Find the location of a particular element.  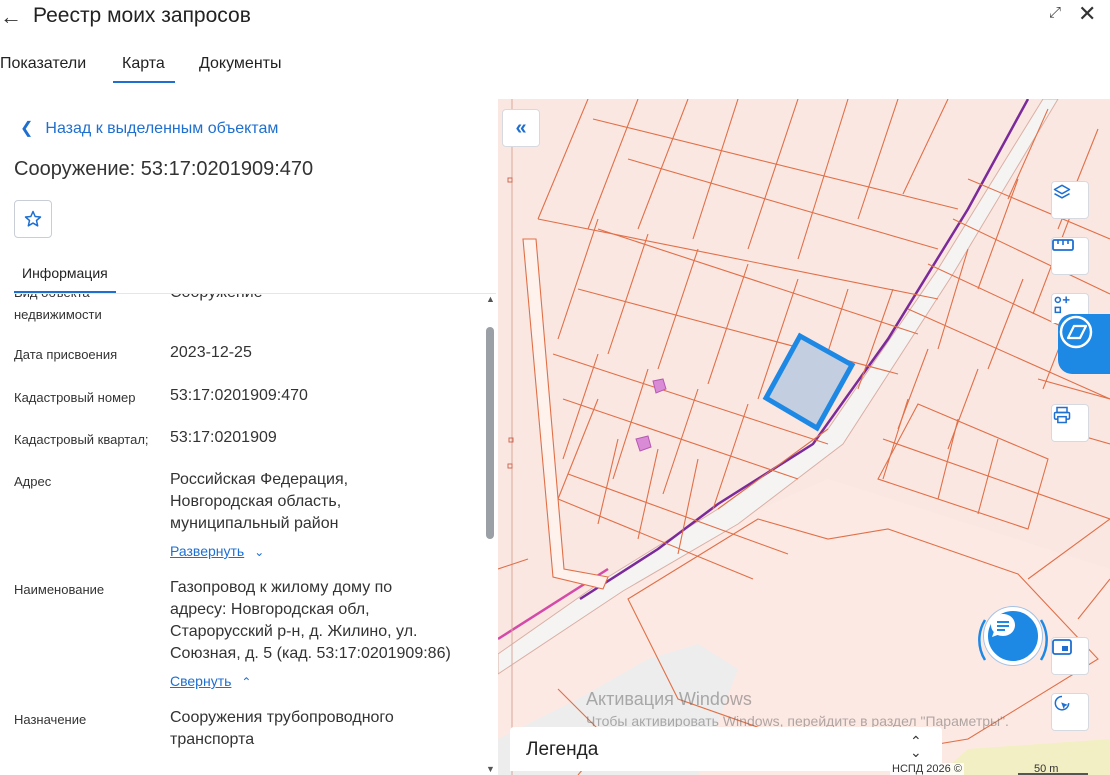

attr-value-purpose: Сооружения трубопроводного транспорта is located at coordinates (322, 729).